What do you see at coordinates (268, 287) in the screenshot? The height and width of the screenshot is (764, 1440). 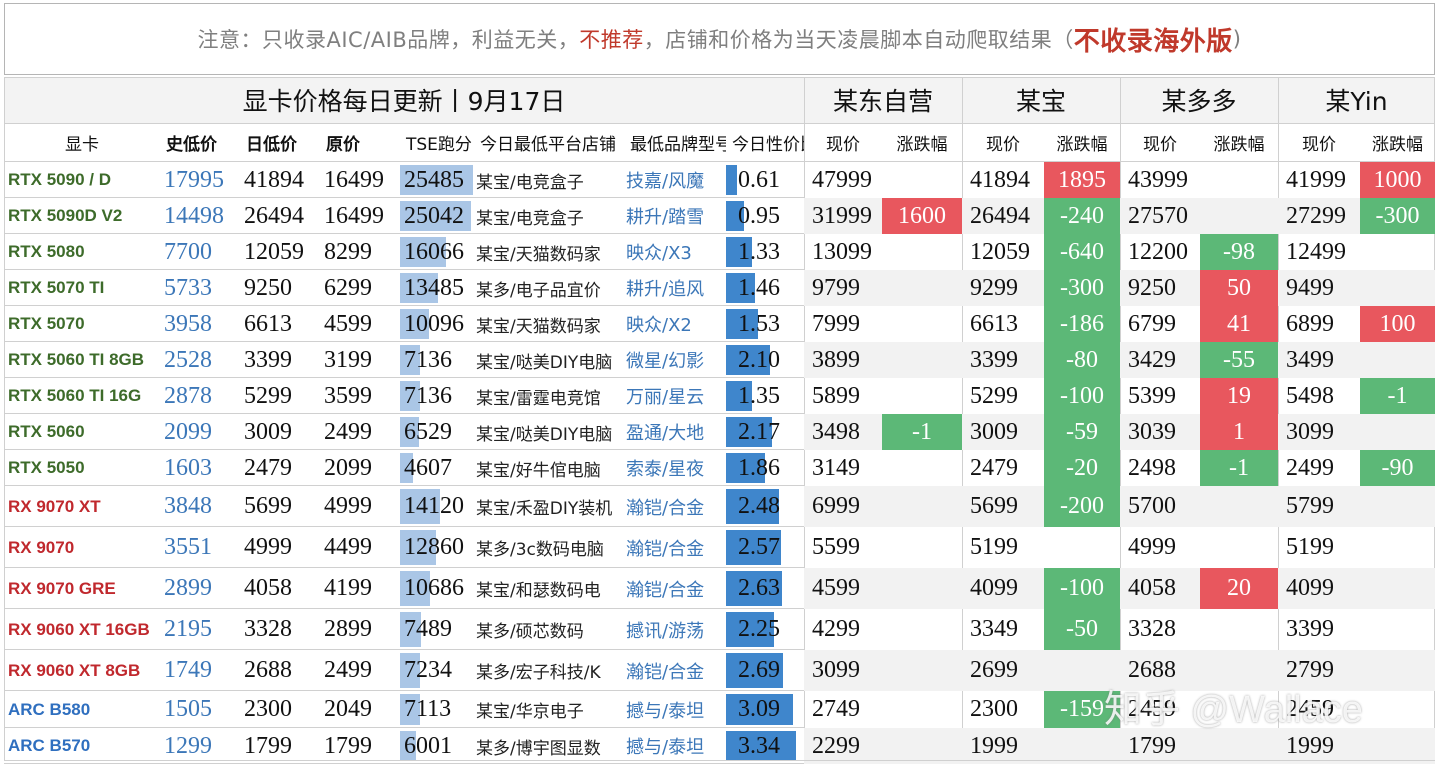 I see `daily-low-price: 9250` at bounding box center [268, 287].